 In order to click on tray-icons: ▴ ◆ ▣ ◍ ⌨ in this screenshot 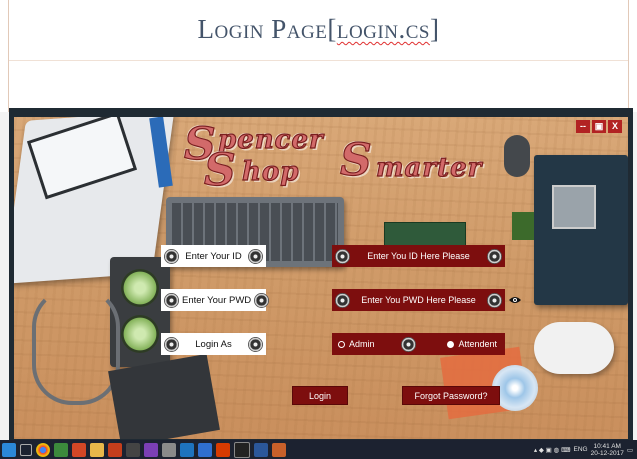, I will do `click(552, 450)`.